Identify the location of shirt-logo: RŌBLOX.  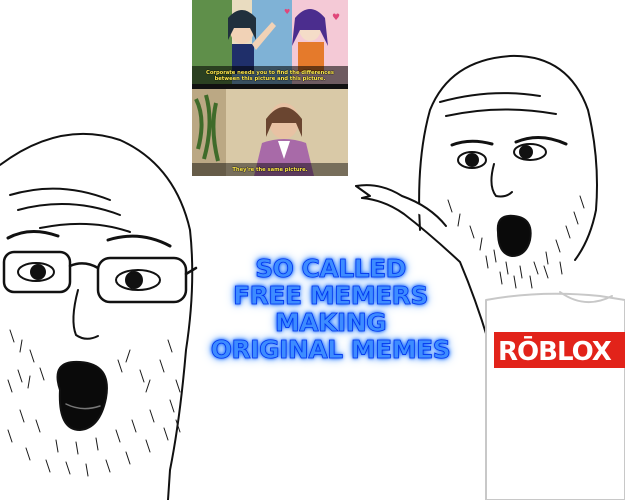
(559, 350).